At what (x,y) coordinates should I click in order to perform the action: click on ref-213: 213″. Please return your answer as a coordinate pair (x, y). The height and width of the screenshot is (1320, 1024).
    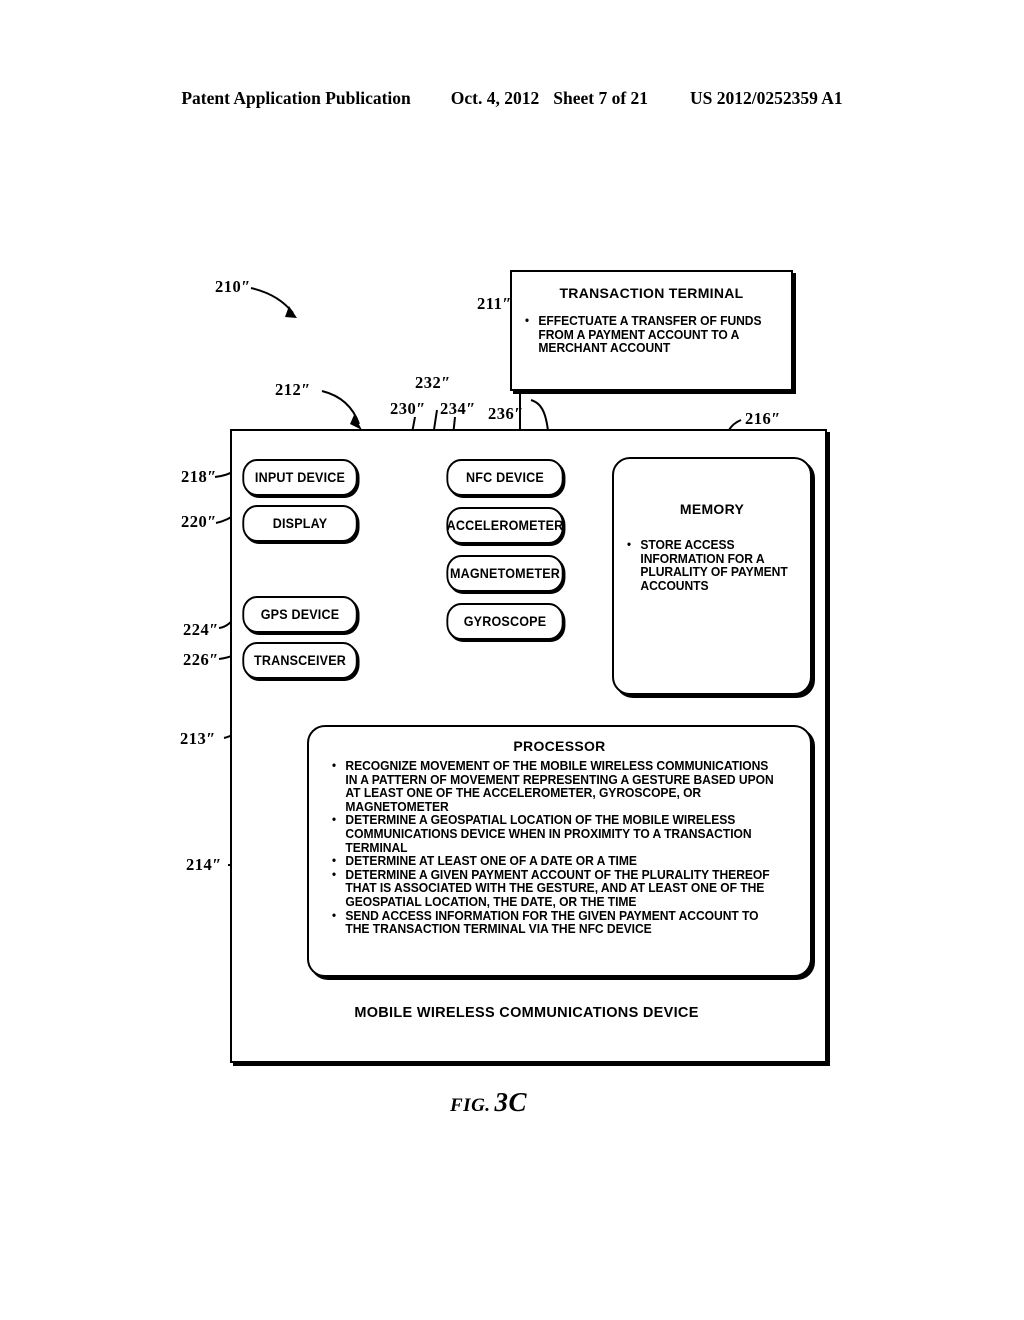
    Looking at the image, I should click on (198, 738).